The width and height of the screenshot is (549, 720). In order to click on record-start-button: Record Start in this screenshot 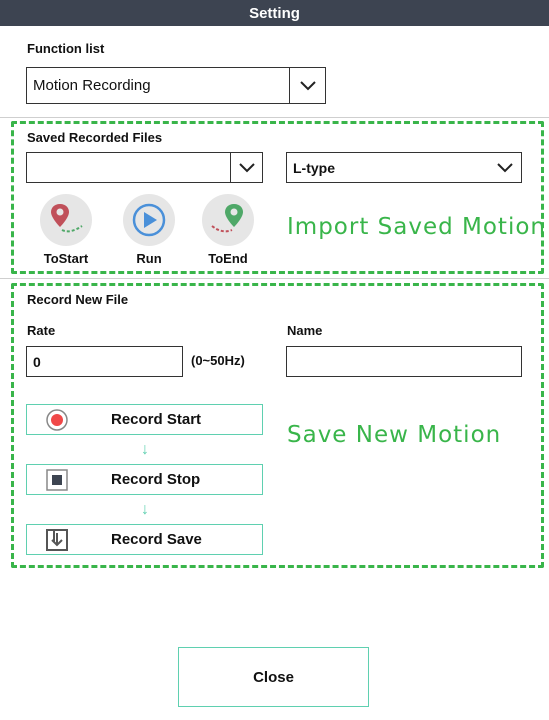, I will do `click(144, 419)`.